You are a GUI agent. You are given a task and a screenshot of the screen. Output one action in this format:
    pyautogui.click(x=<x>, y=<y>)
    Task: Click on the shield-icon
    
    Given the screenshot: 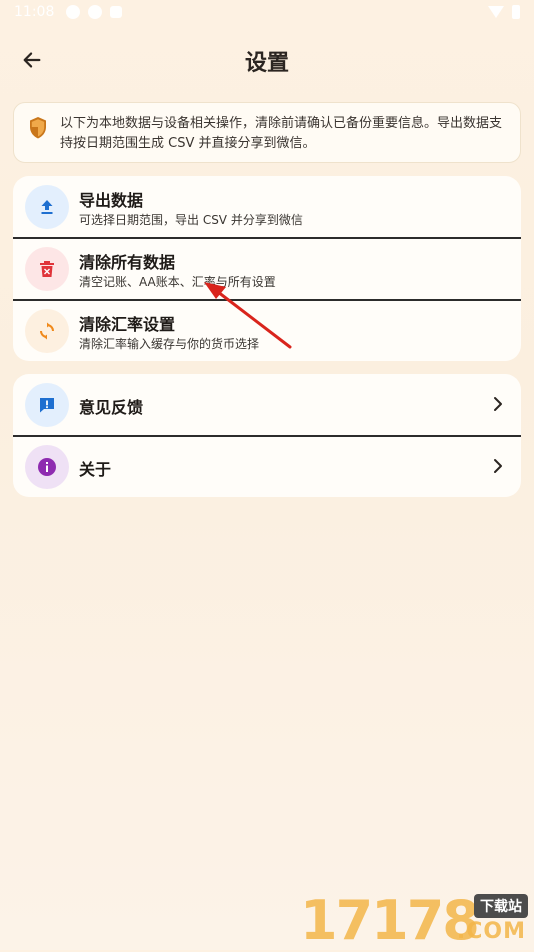 What is the action you would take?
    pyautogui.click(x=38, y=128)
    